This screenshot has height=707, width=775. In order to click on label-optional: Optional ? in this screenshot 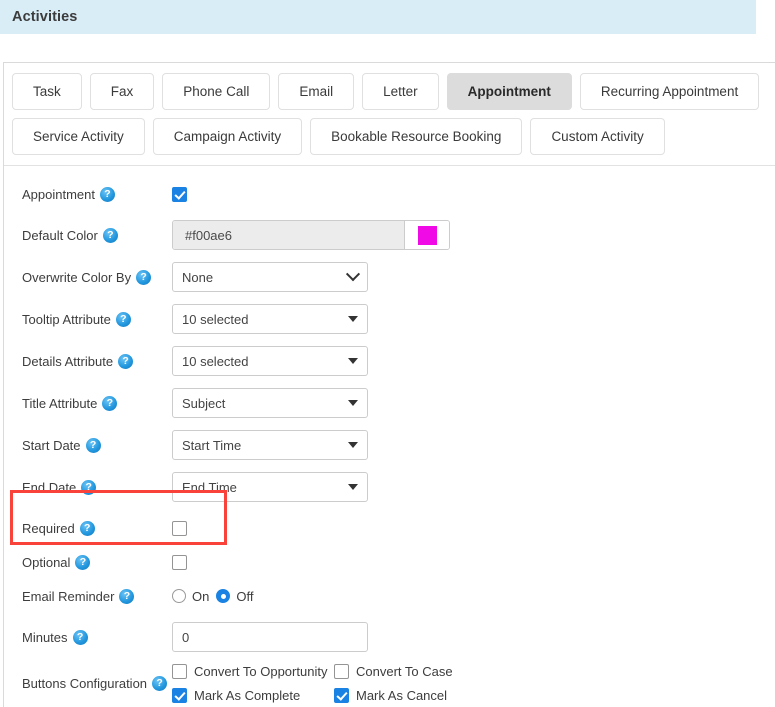, I will do `click(97, 562)`.